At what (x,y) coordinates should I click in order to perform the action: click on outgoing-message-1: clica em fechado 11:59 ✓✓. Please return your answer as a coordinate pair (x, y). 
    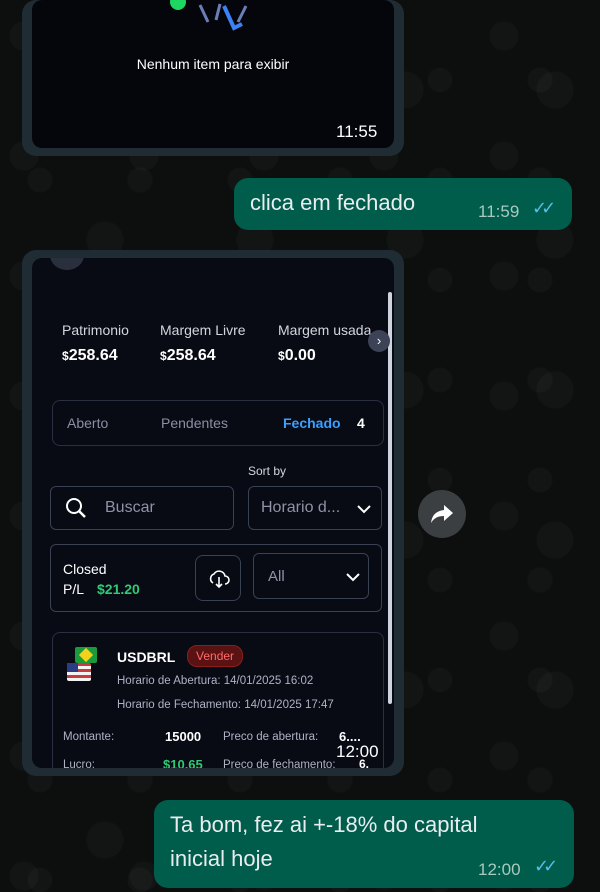
    Looking at the image, I should click on (403, 204).